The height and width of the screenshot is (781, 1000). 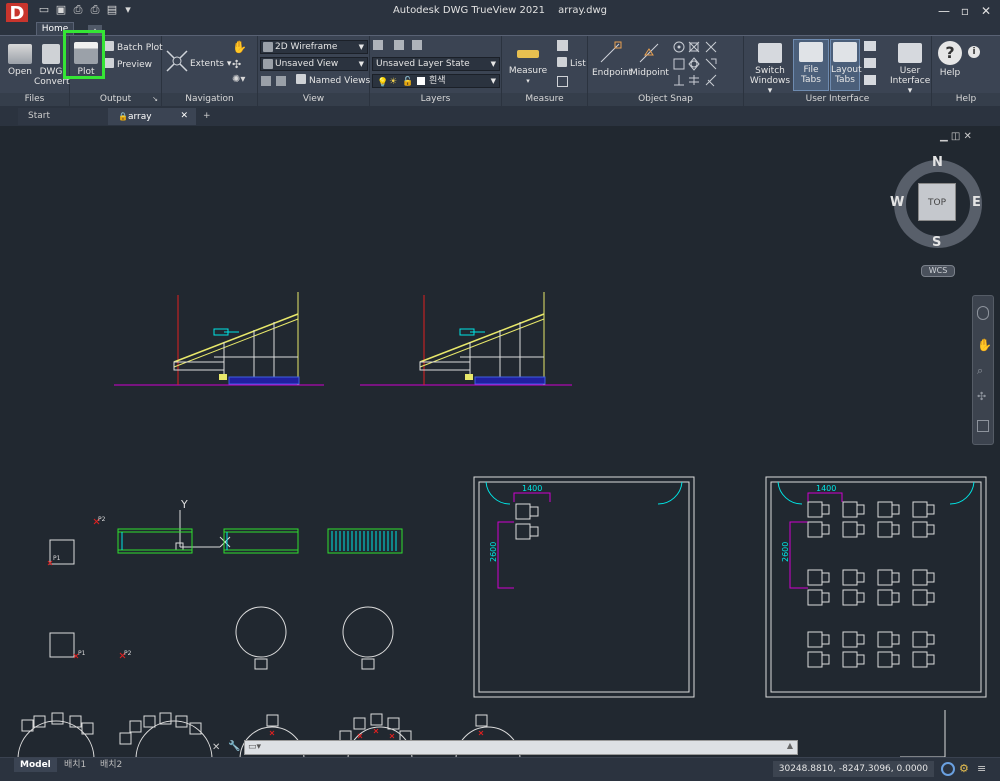 I want to click on switch-windows-icon, so click(x=770, y=53).